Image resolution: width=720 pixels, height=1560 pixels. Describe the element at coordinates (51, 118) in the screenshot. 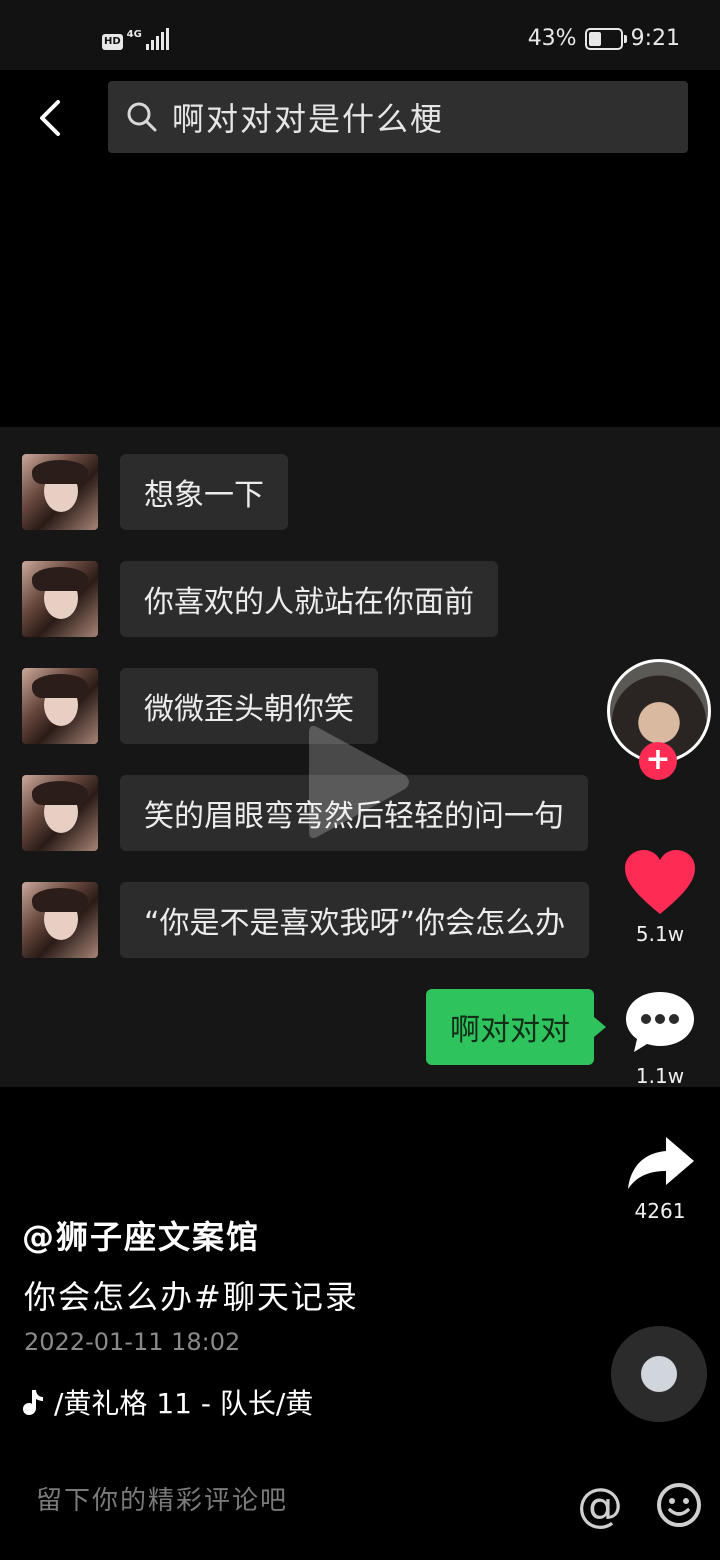

I see `chevron-left-icon` at that location.